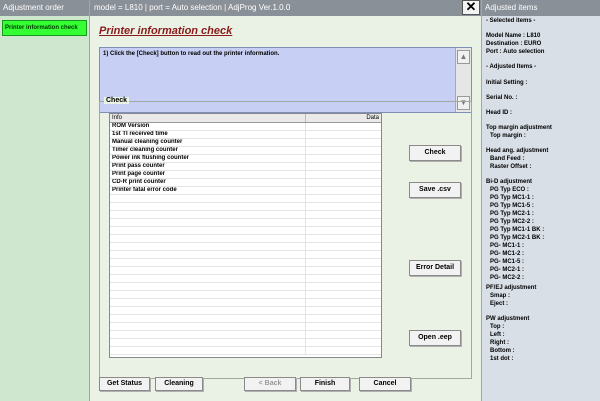  I want to click on table-row: Manual cleaning counter, so click(245, 143).